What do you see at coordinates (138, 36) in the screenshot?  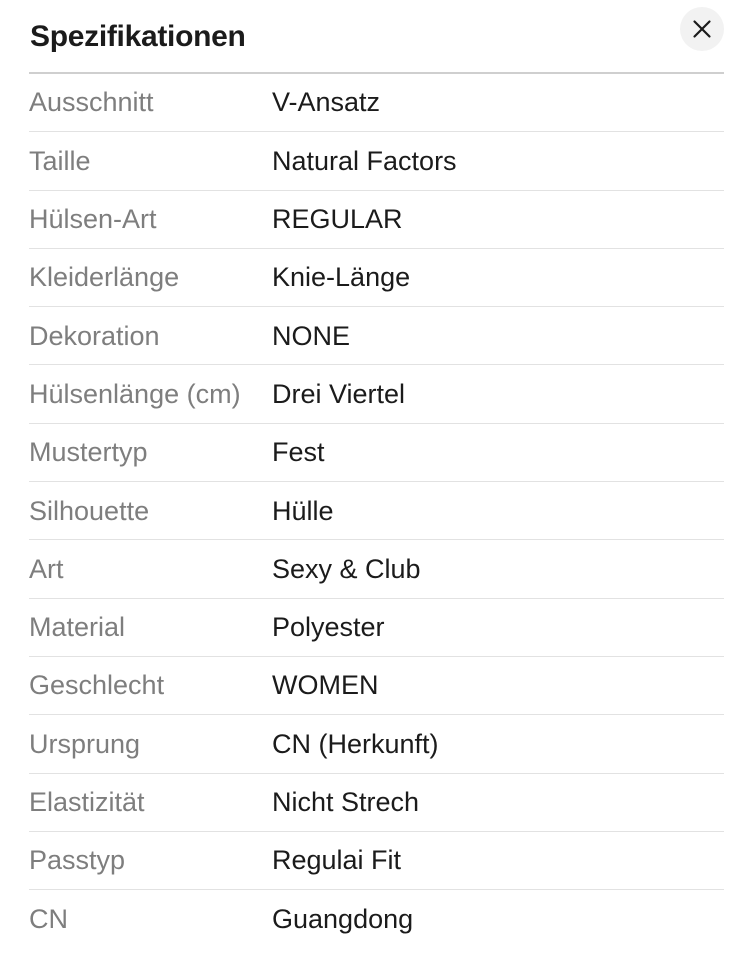 I see `page-title: Spezifikationen` at bounding box center [138, 36].